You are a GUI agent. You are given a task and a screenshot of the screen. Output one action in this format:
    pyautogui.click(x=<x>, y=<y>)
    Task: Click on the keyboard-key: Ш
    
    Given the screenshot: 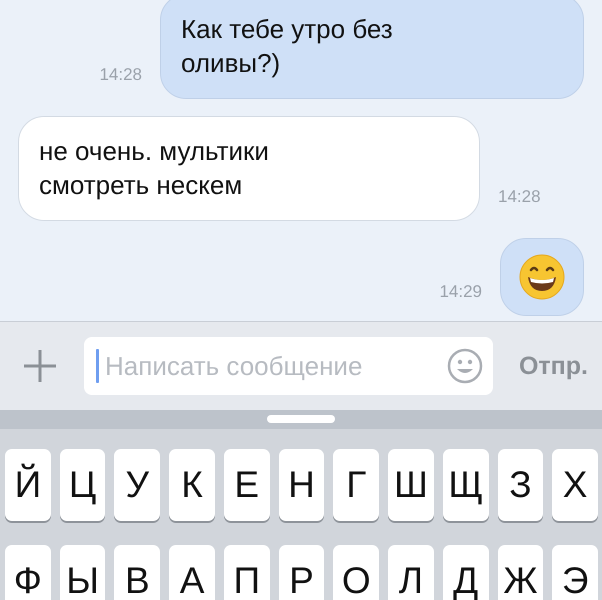 What is the action you would take?
    pyautogui.click(x=411, y=485)
    